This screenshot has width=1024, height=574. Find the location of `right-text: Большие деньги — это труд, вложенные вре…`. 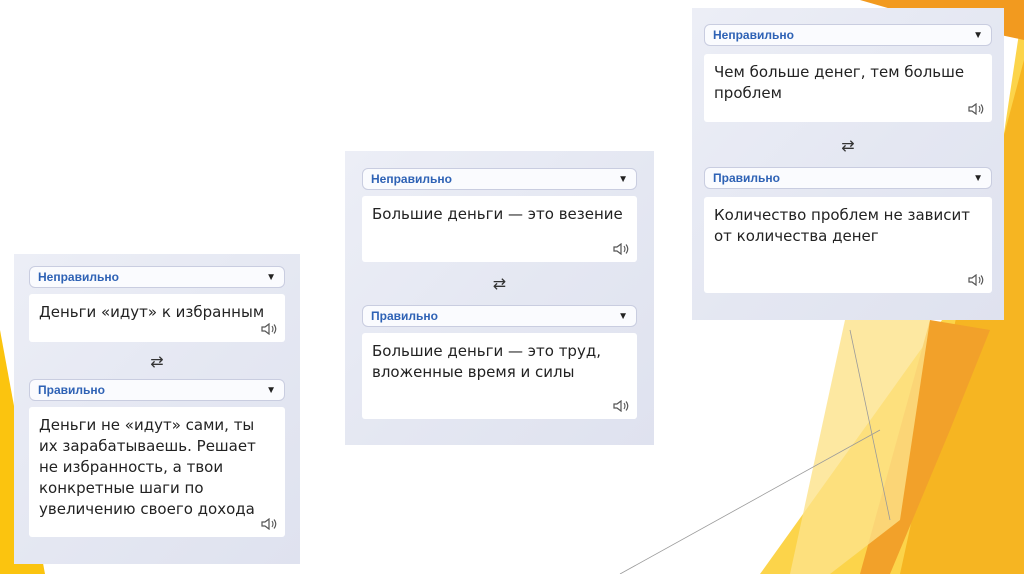

right-text: Большие деньги — это труд, вложенные вре… is located at coordinates (486, 361).